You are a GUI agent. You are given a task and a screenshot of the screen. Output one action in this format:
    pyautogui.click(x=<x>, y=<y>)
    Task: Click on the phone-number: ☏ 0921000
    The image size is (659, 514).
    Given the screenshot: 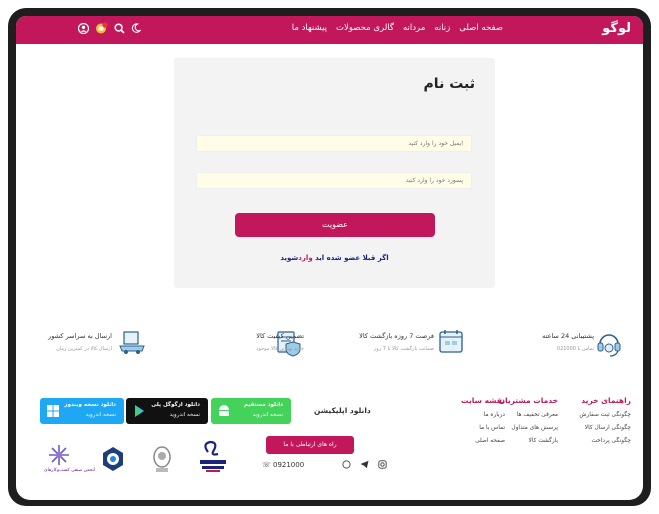 What is the action you would take?
    pyautogui.click(x=283, y=465)
    